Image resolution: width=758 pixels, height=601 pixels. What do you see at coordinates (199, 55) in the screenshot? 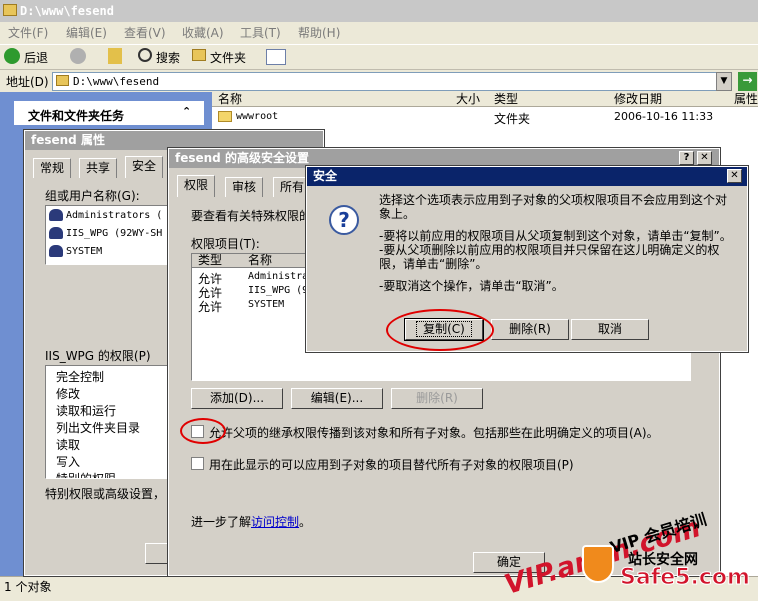
I see `folders-icon` at bounding box center [199, 55].